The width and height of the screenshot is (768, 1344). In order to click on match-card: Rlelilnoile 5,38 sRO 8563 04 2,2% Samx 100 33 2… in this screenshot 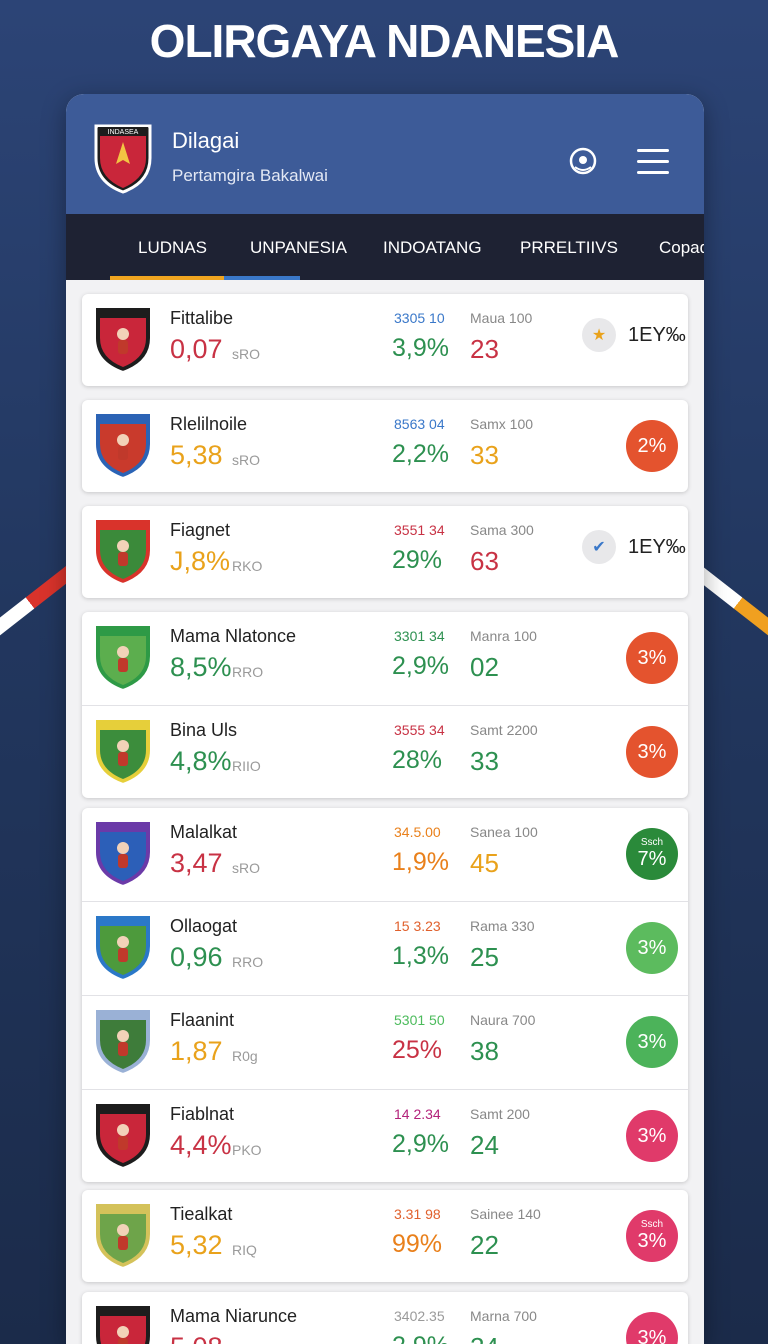, I will do `click(385, 446)`.